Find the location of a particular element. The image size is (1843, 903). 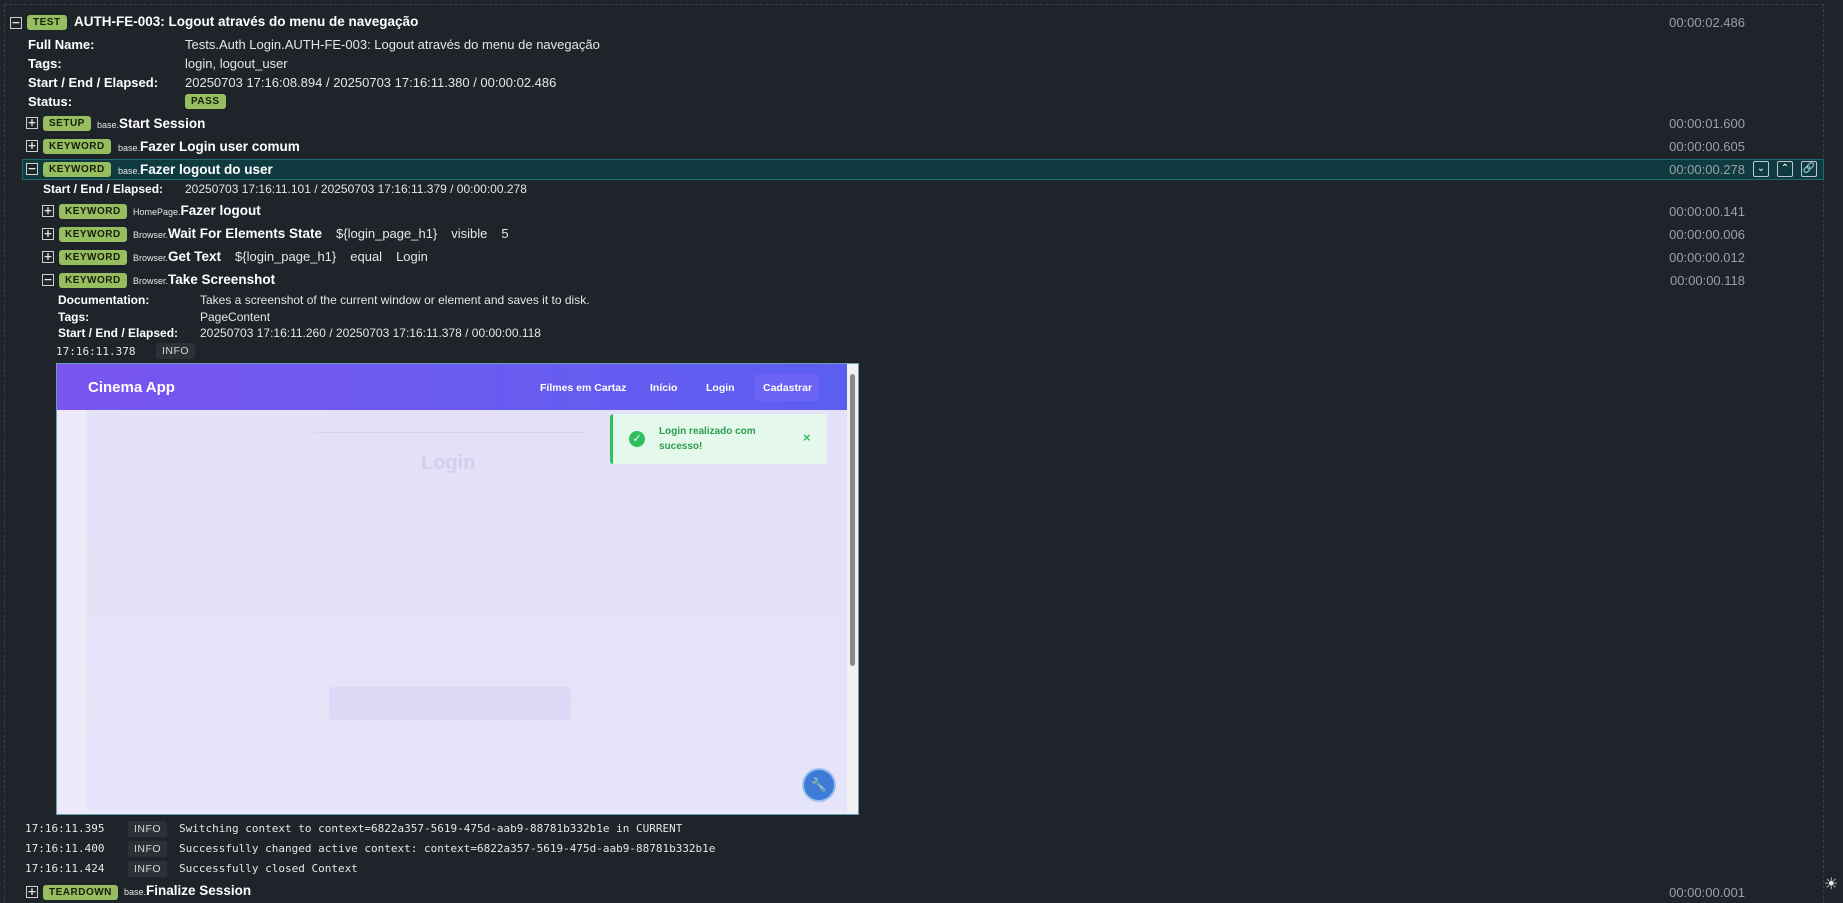

success-toast: ✓ Login realizado com sucesso! × is located at coordinates (718, 439).